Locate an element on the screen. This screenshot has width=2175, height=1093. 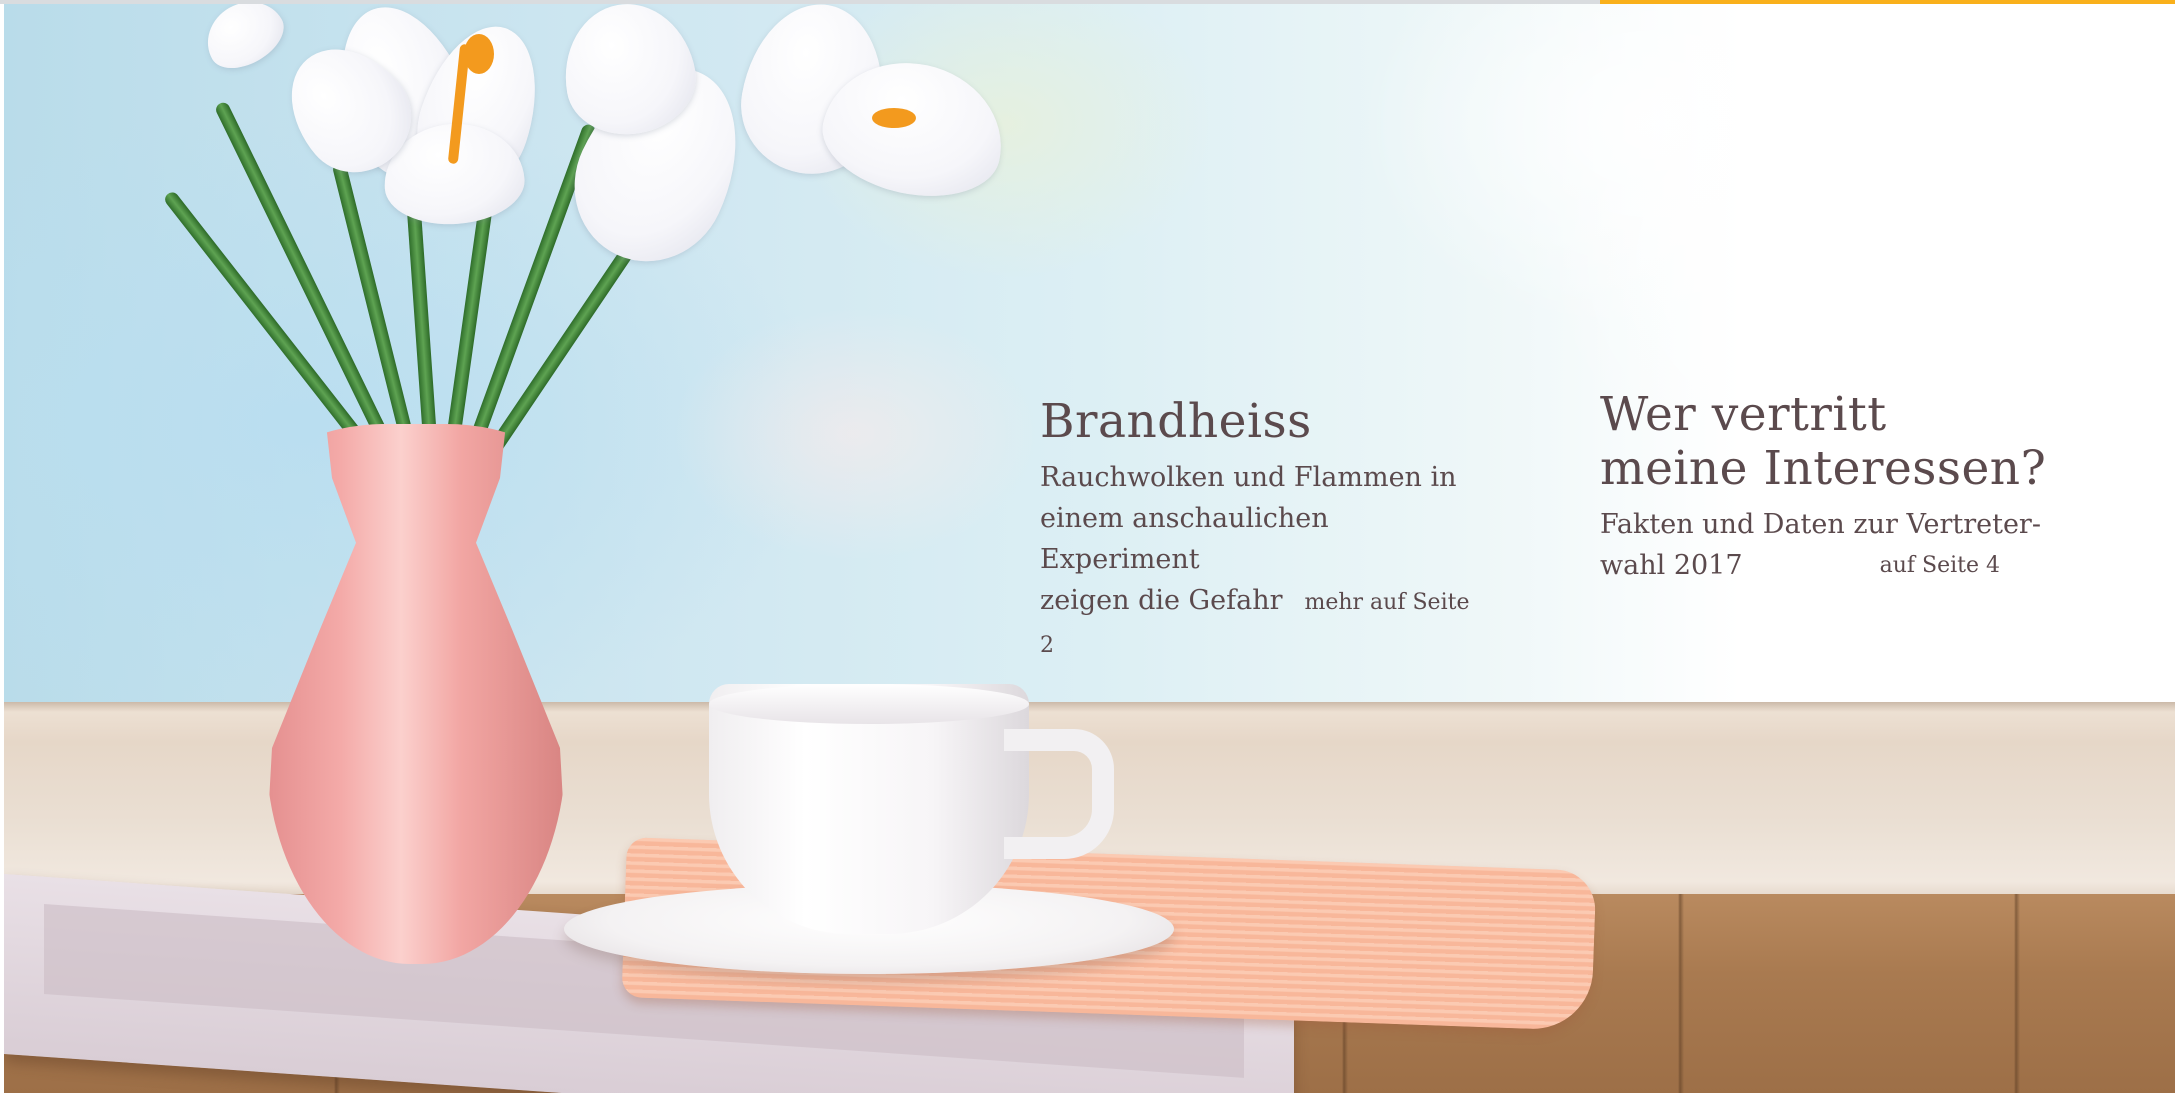
photo-cup-rim is located at coordinates (869, 704).